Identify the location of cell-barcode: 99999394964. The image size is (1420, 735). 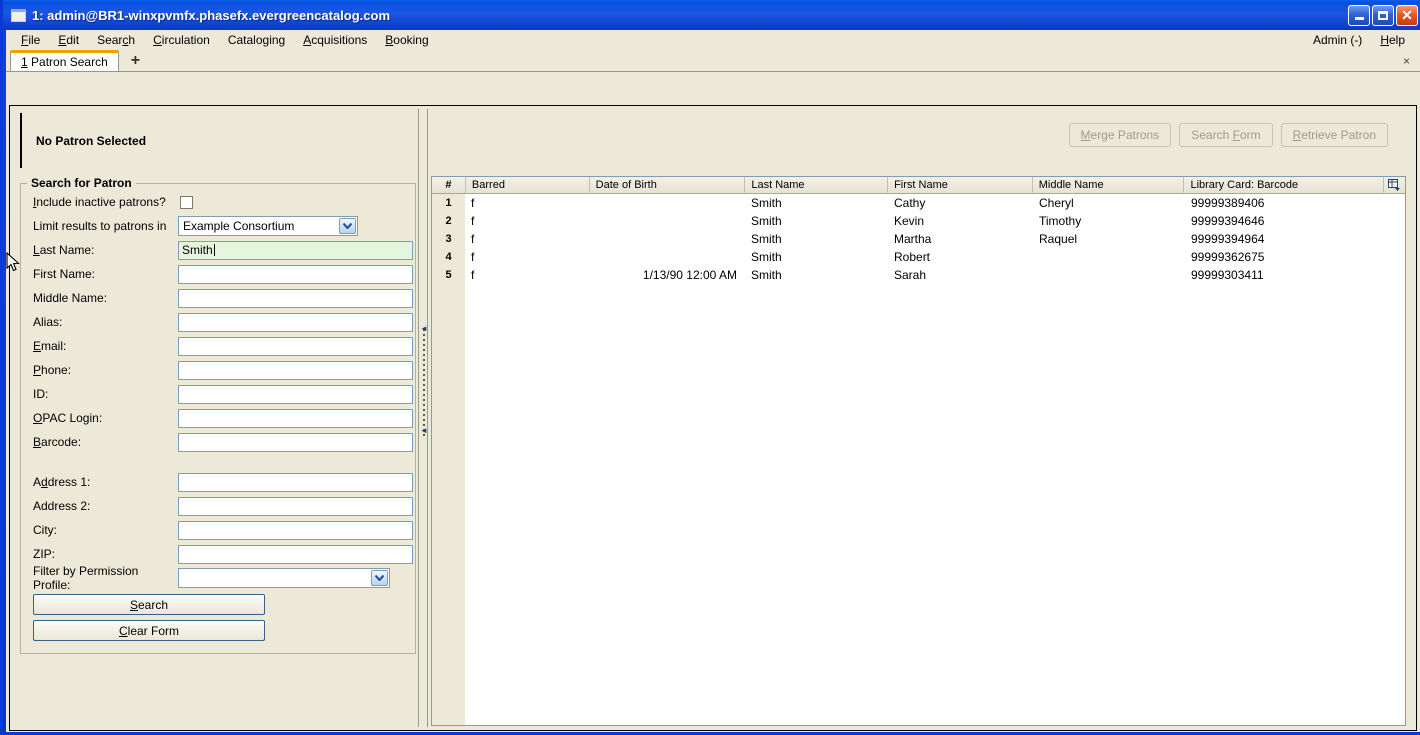
(1228, 239).